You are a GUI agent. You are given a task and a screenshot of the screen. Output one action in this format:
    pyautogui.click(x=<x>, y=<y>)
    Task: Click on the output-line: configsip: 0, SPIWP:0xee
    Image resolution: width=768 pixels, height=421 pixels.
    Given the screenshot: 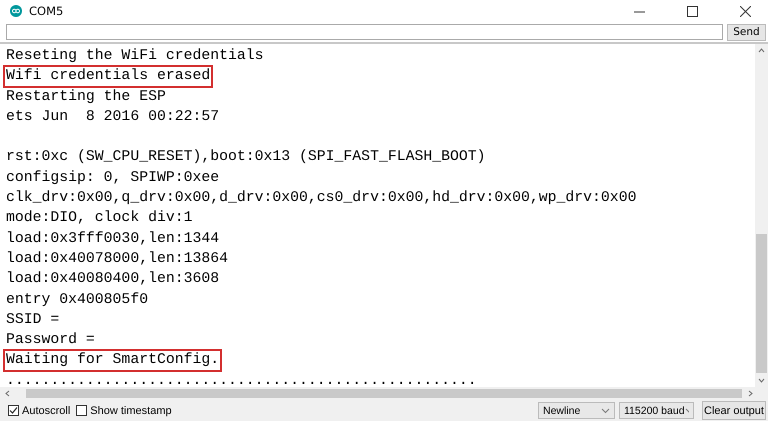 What is the action you would take?
    pyautogui.click(x=112, y=178)
    